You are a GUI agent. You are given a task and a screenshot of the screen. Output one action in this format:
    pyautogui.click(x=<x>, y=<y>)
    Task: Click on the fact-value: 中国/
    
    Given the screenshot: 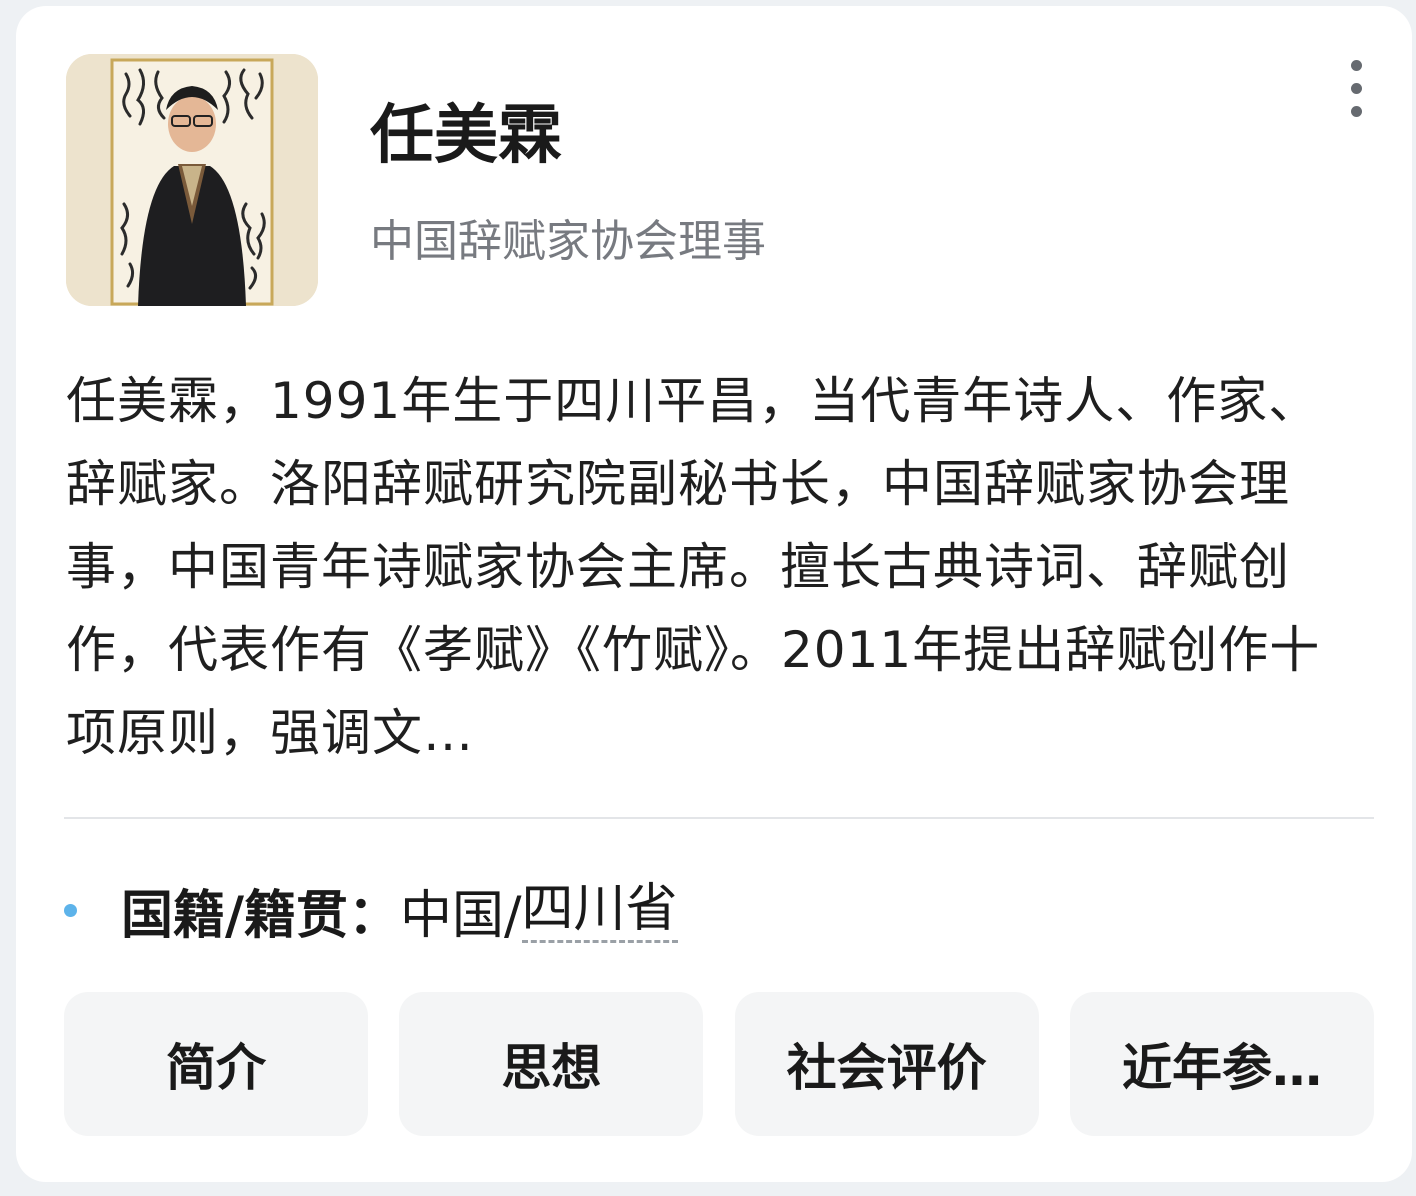 What is the action you would take?
    pyautogui.click(x=461, y=915)
    